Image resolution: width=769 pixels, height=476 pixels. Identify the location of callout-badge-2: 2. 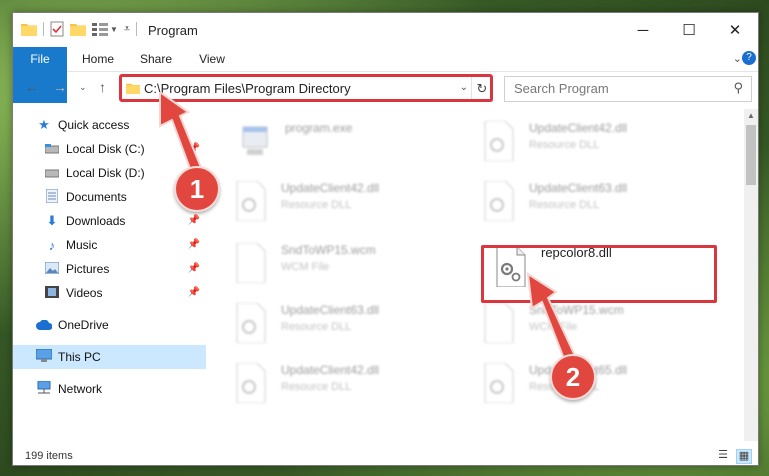
(573, 377).